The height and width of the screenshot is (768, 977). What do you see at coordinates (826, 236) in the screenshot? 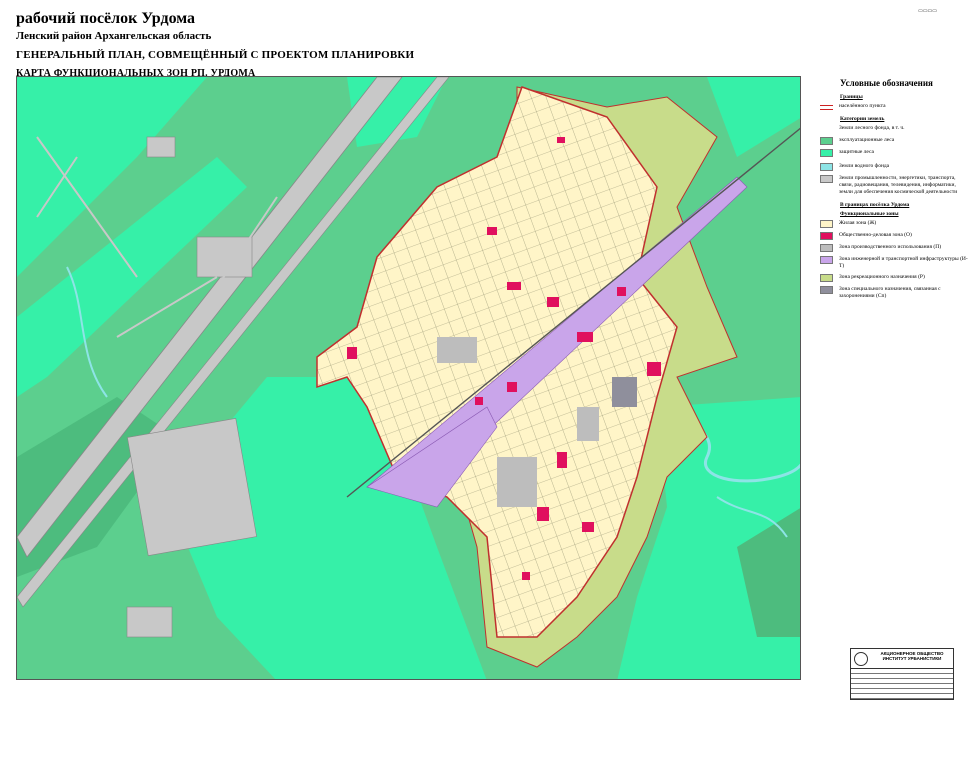
I see `public-swatch` at bounding box center [826, 236].